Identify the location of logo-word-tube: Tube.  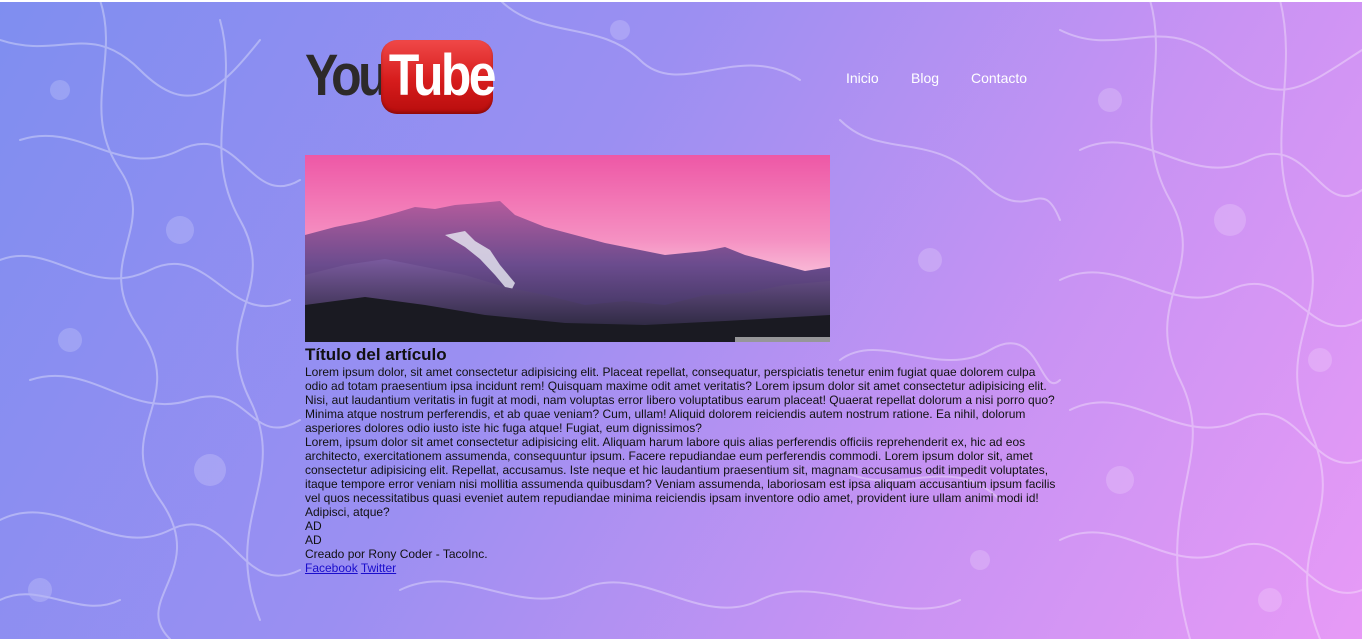
(442, 75).